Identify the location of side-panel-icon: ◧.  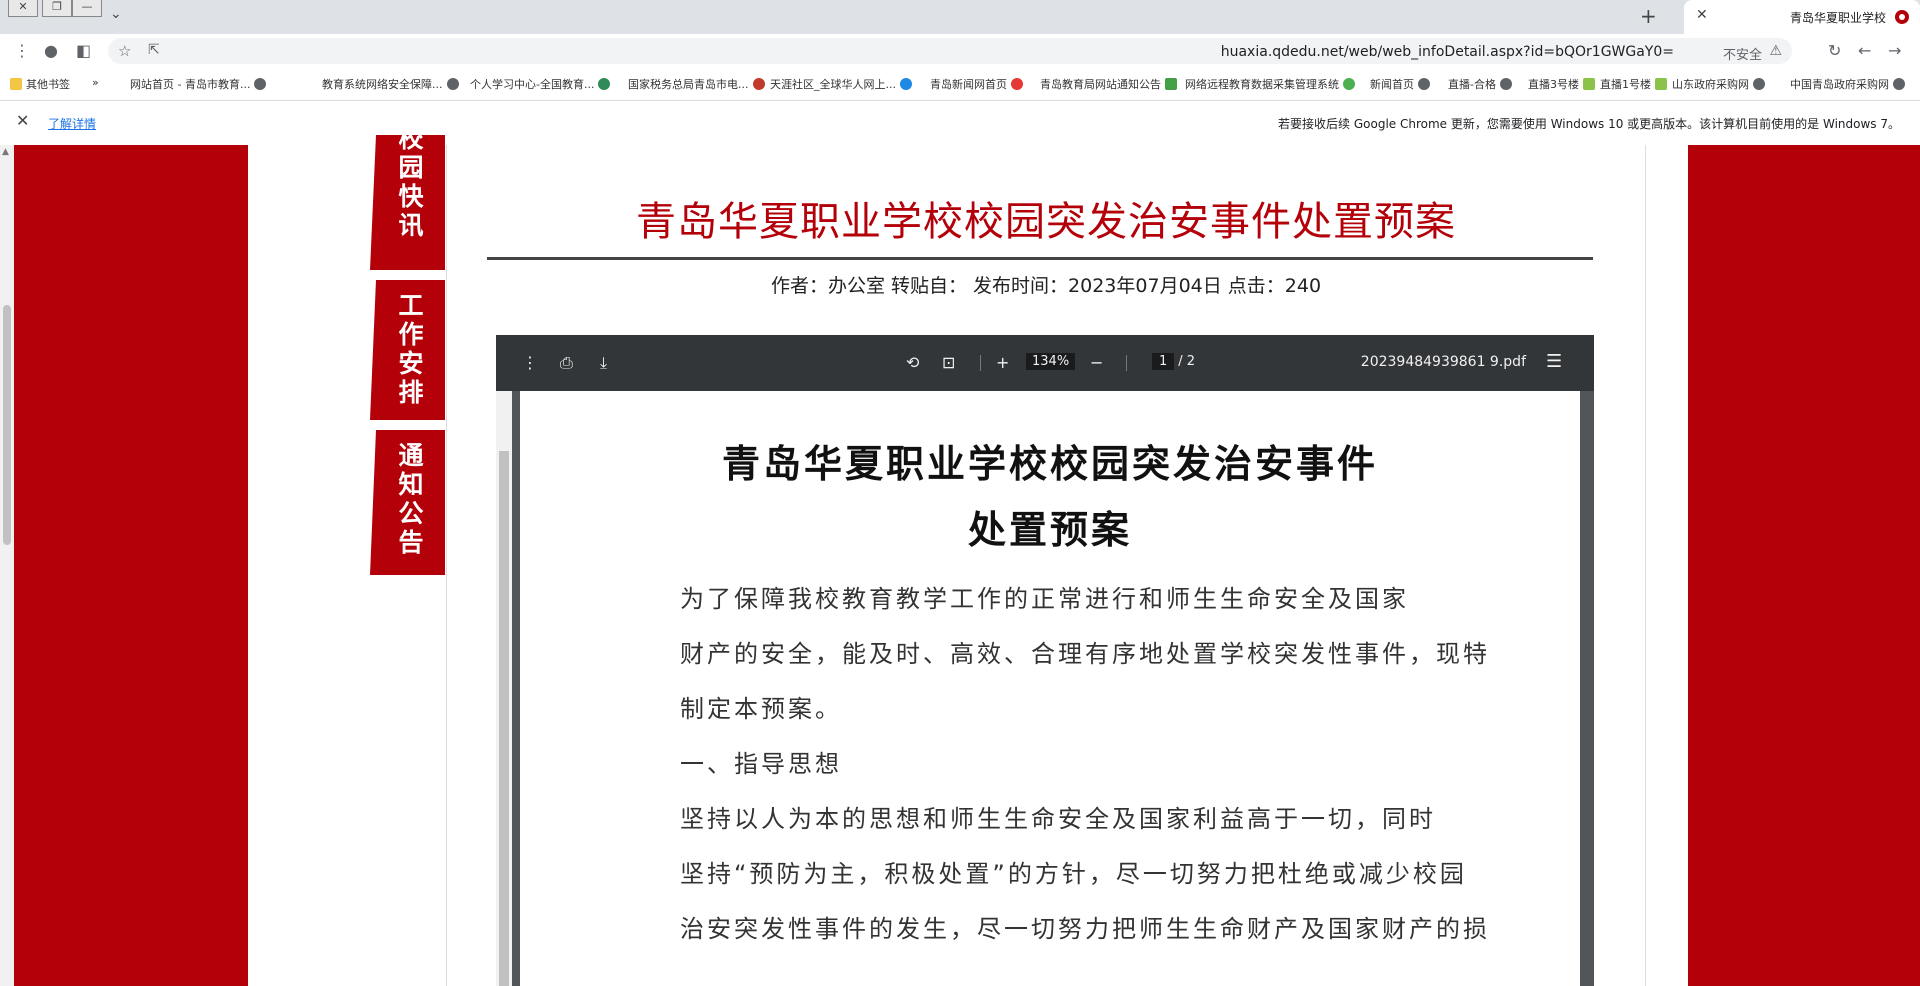
(83, 50).